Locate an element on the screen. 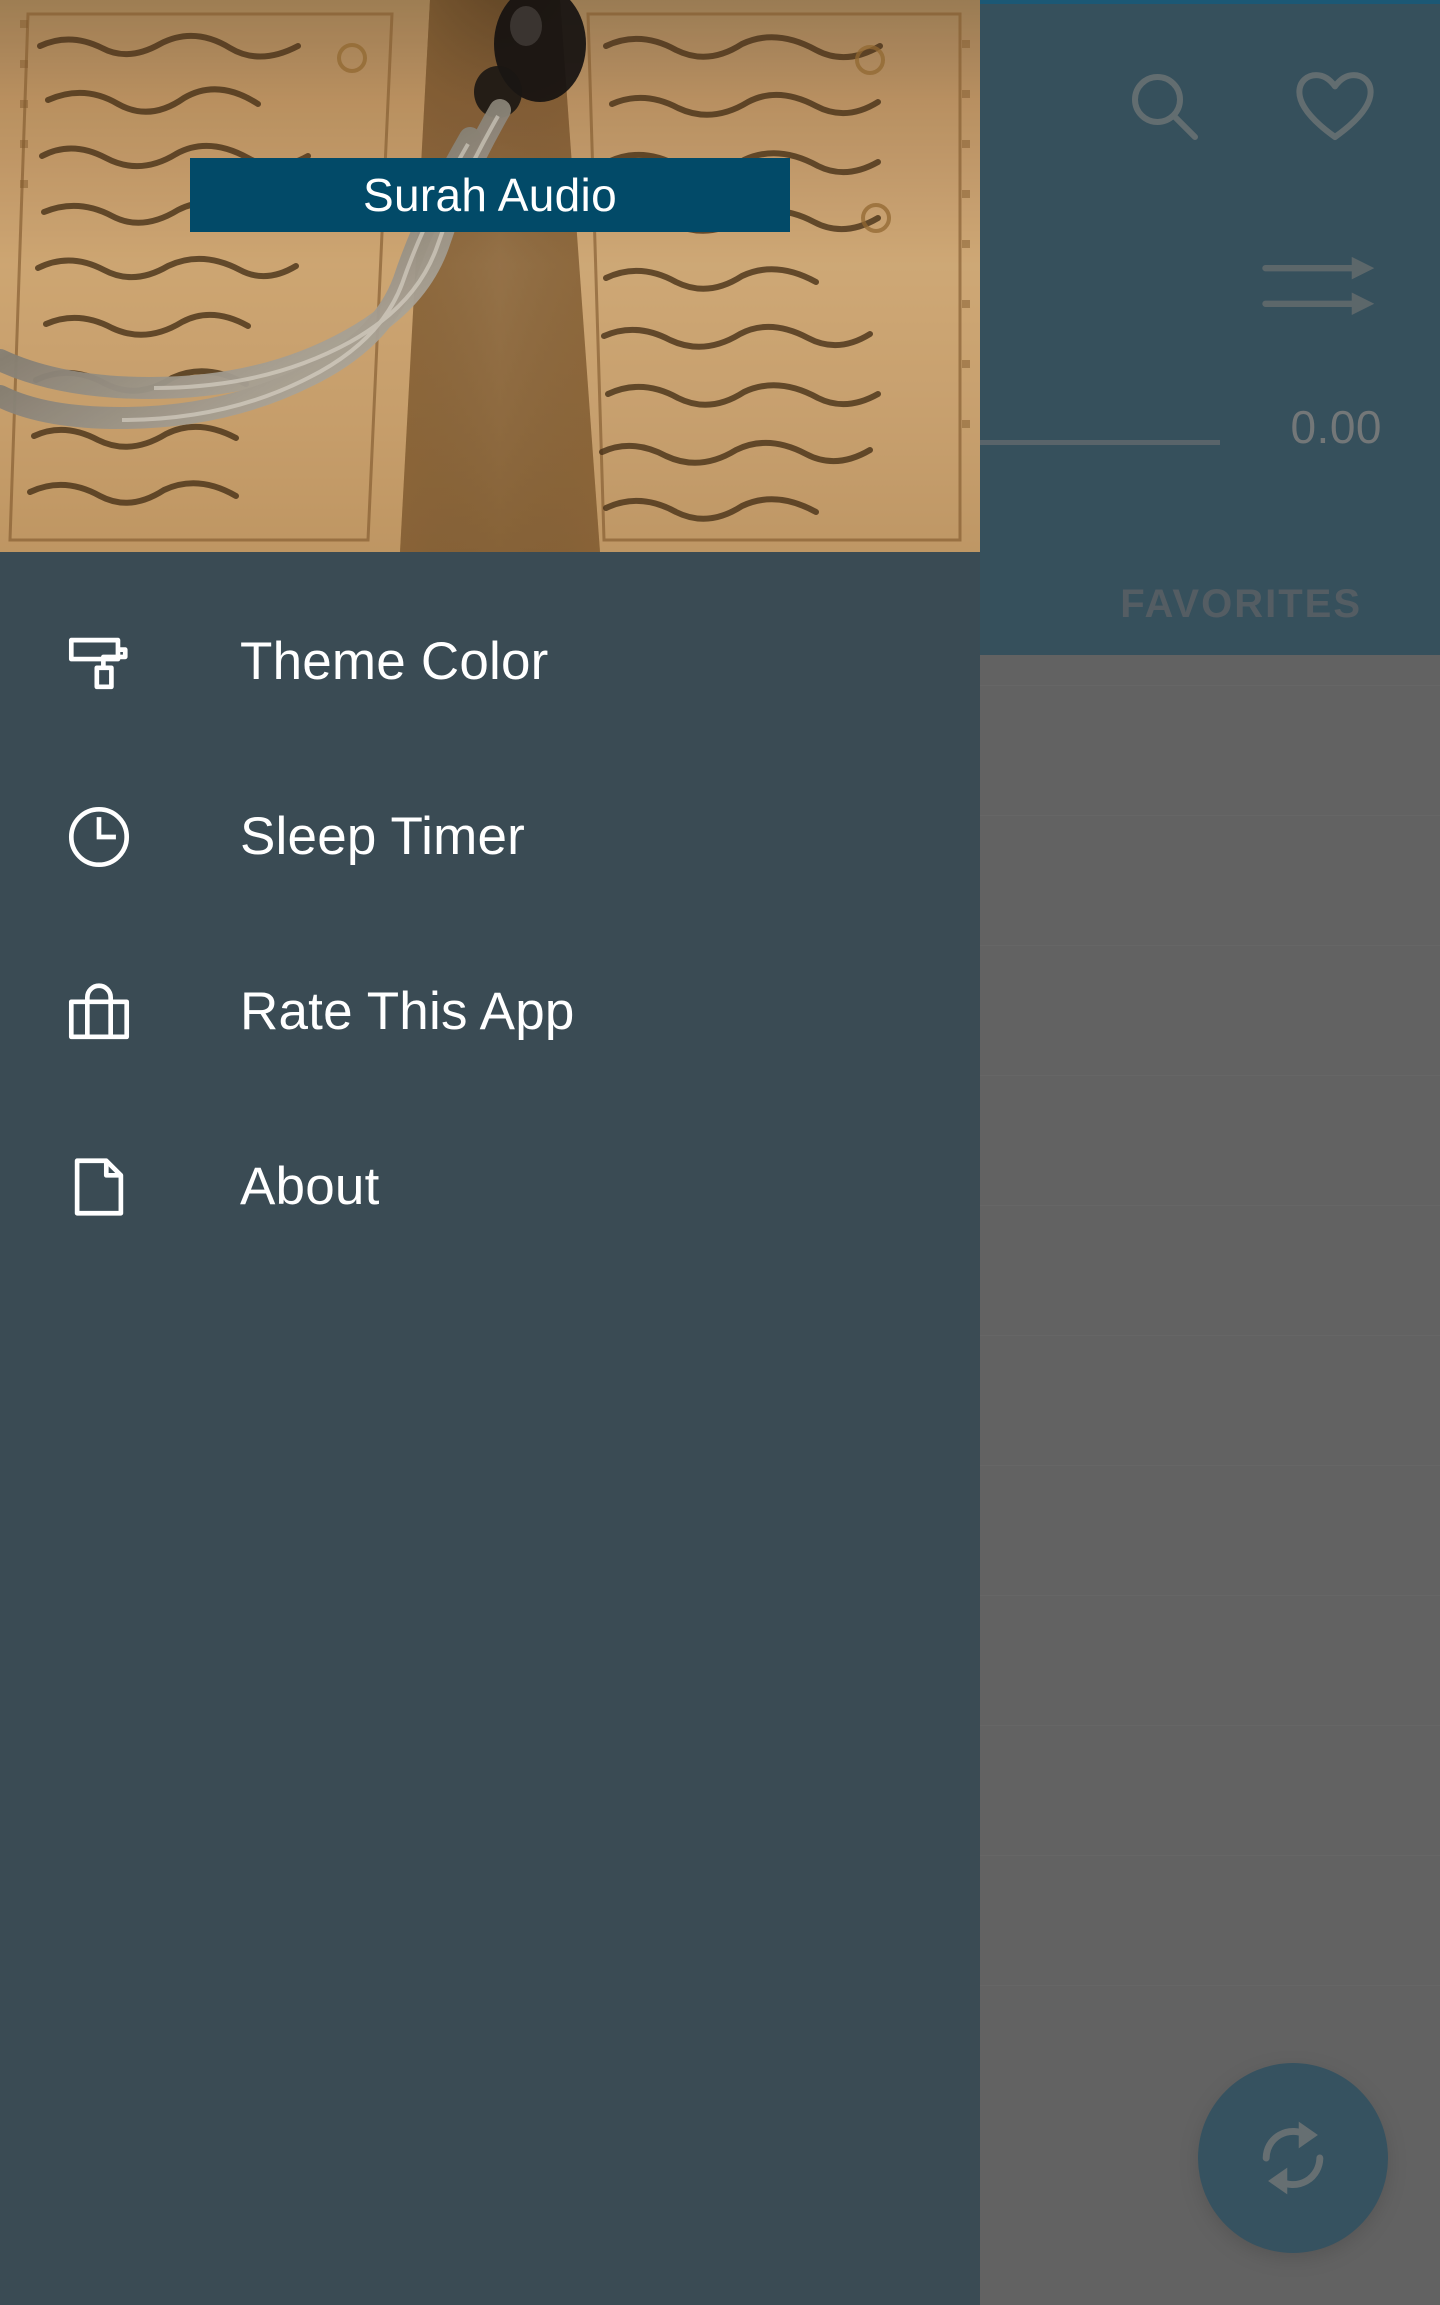 This screenshot has height=2305, width=1440. clock-icon is located at coordinates (99, 837).